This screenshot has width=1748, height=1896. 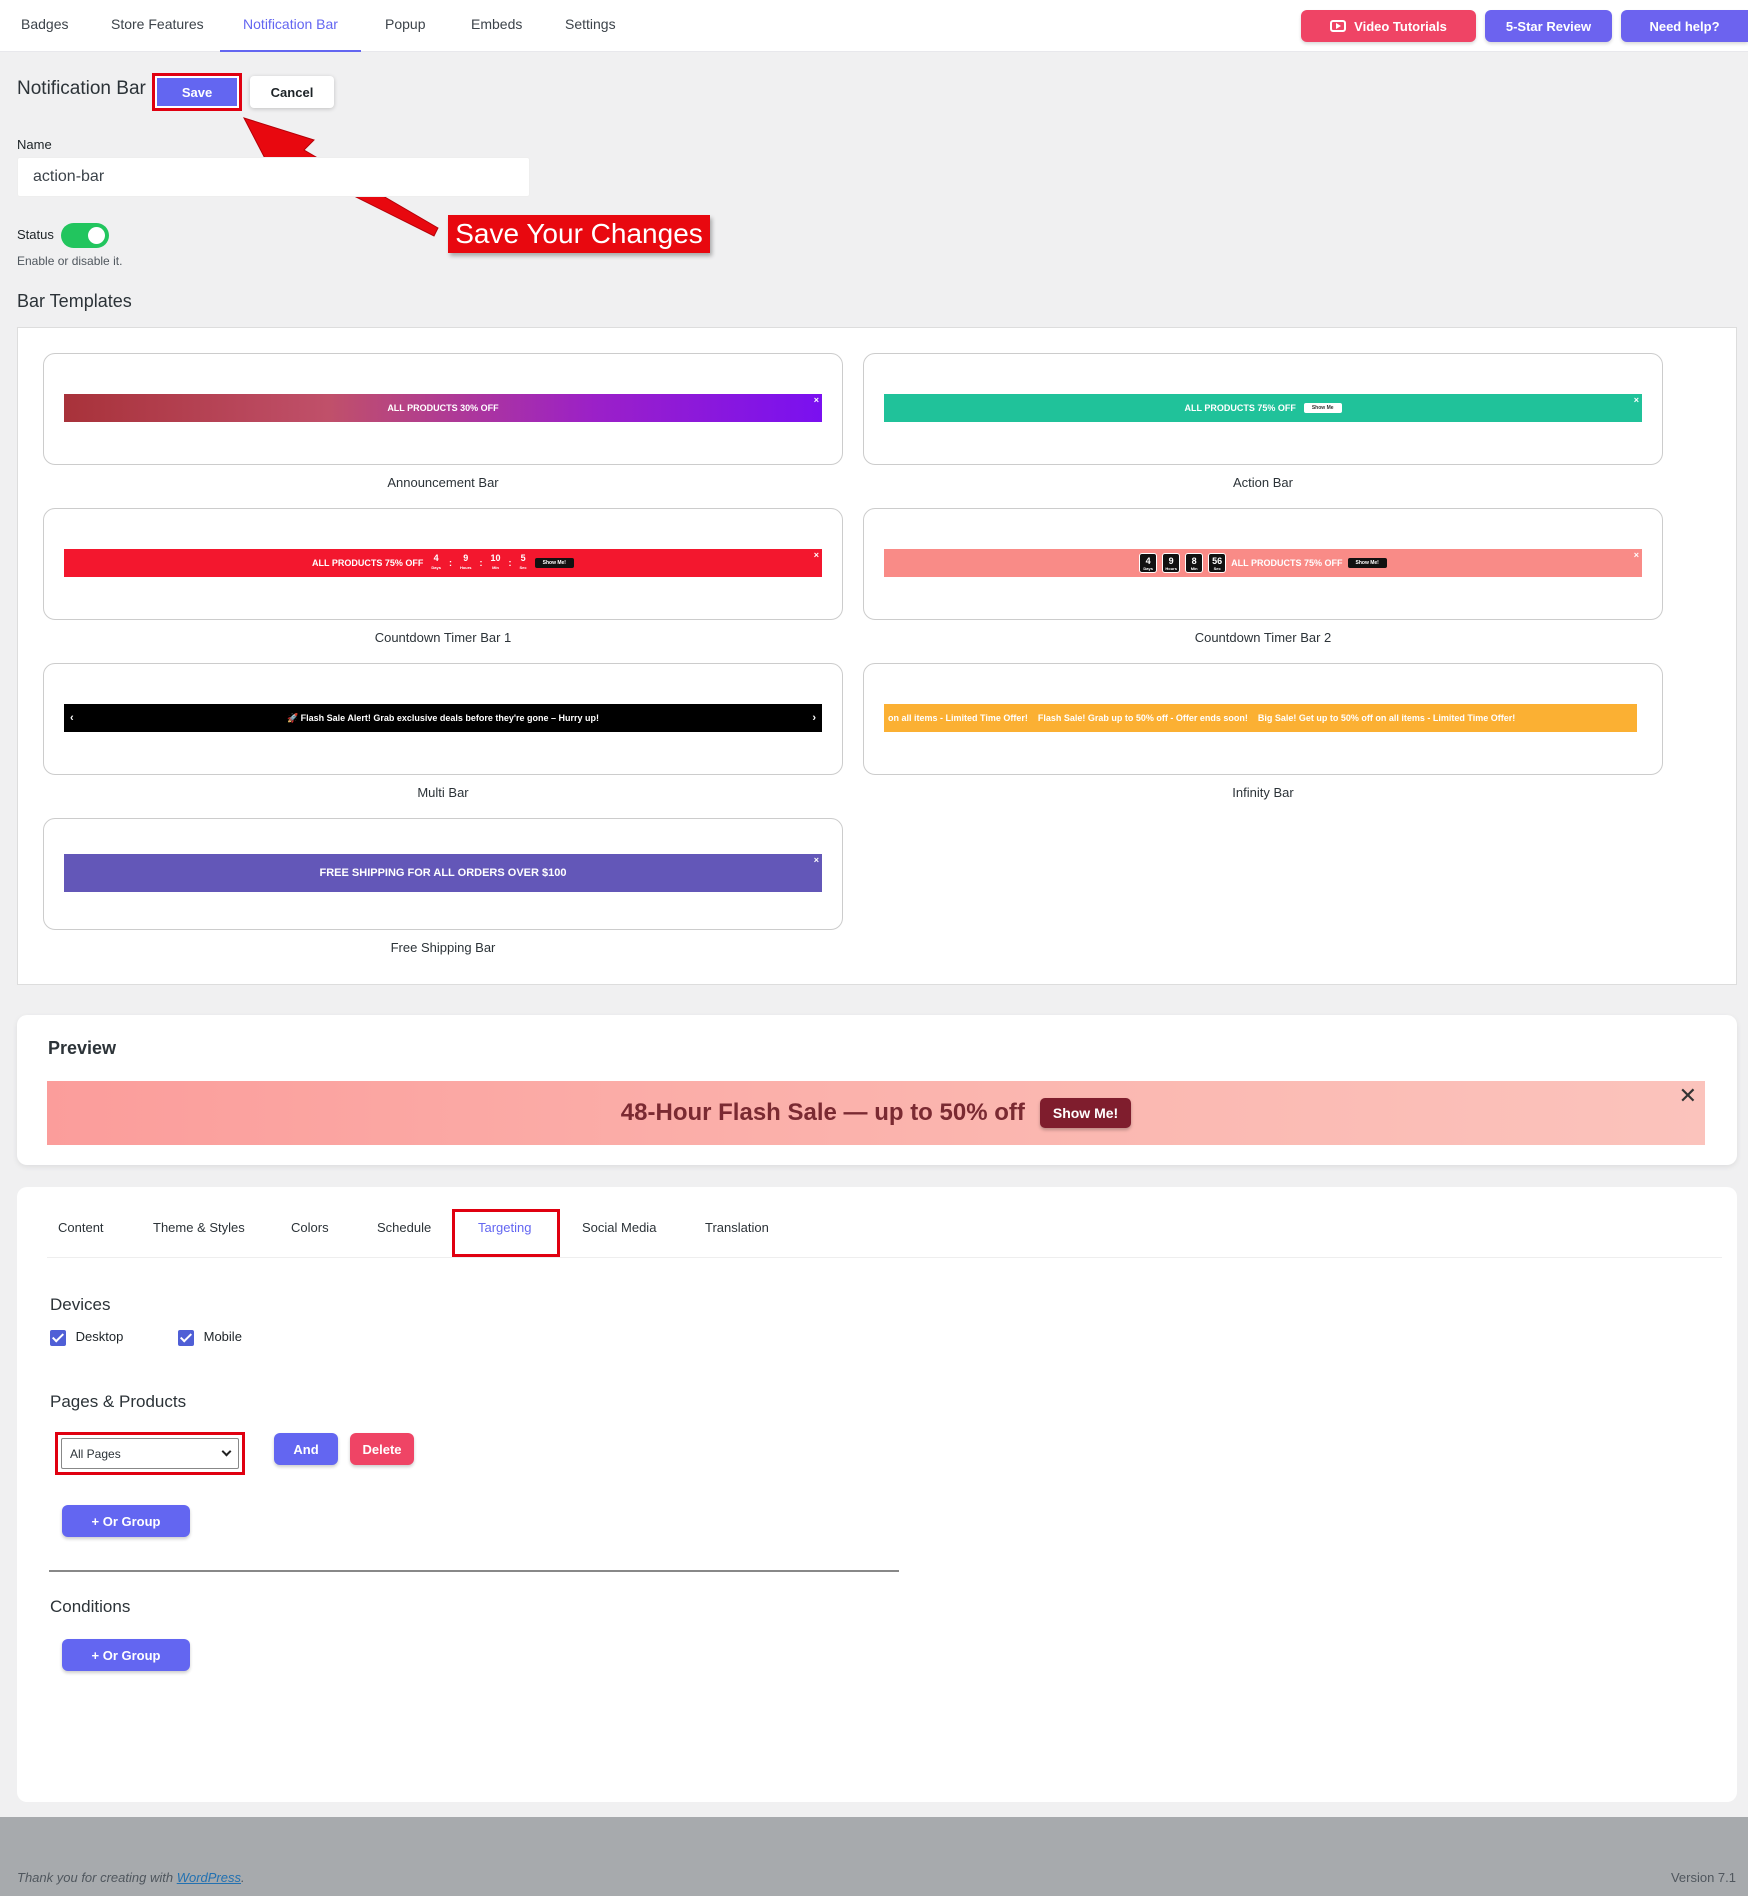 I want to click on action-bar-preview: ALL PRODUCTS 75% OFF Show Me ×, so click(x=1263, y=408).